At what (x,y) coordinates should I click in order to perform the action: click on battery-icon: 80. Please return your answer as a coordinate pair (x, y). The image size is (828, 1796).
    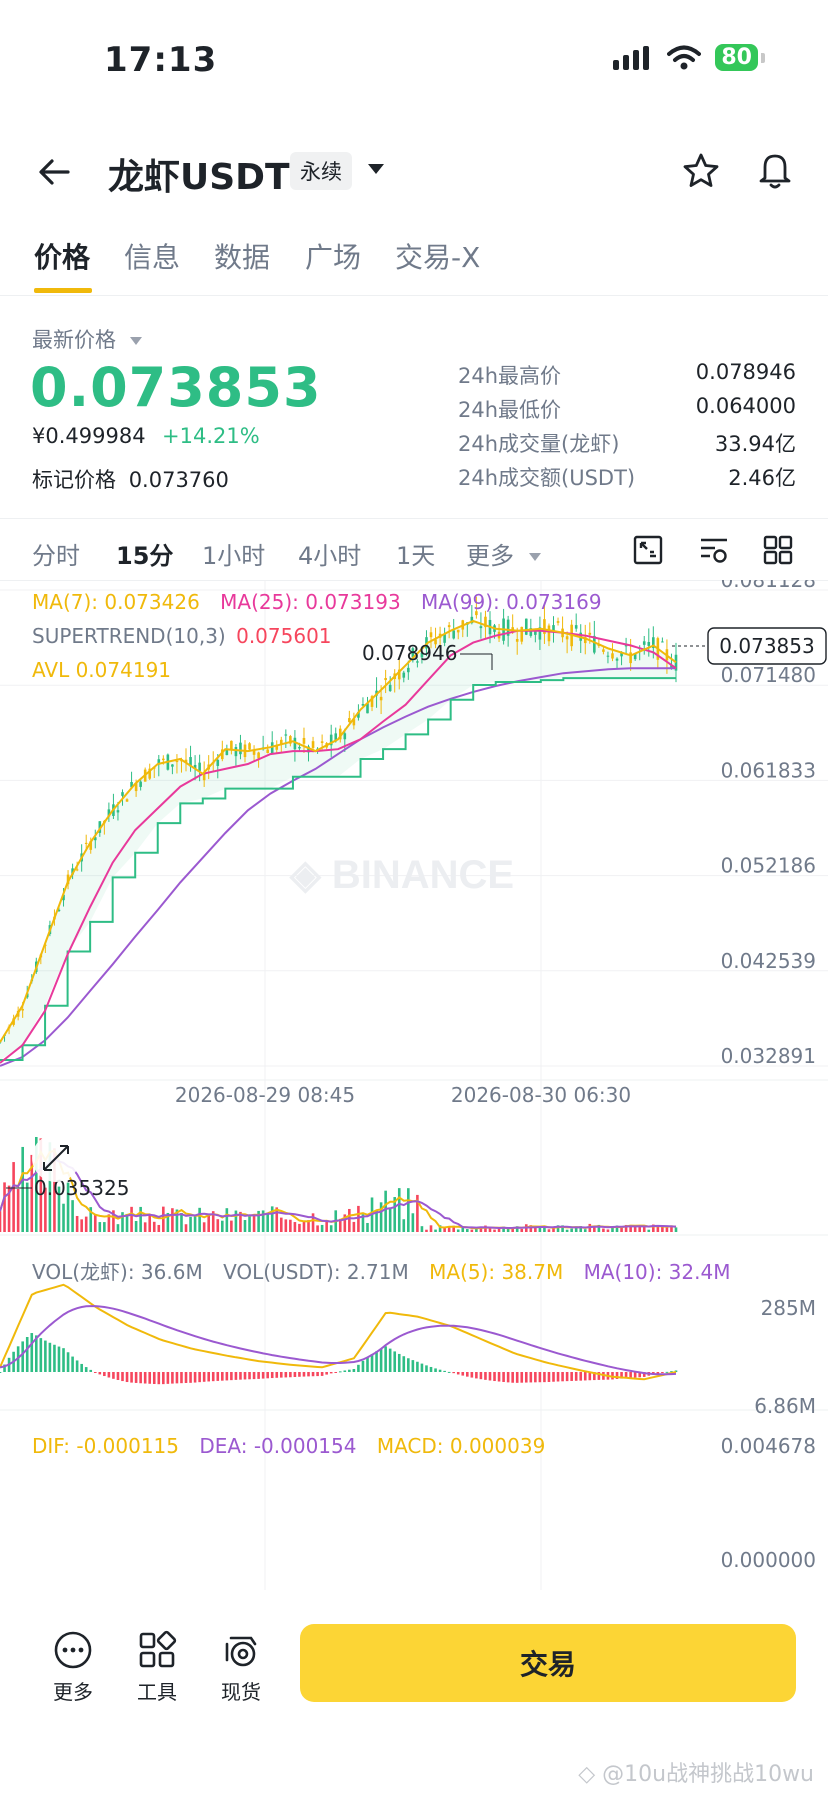
    Looking at the image, I should click on (740, 57).